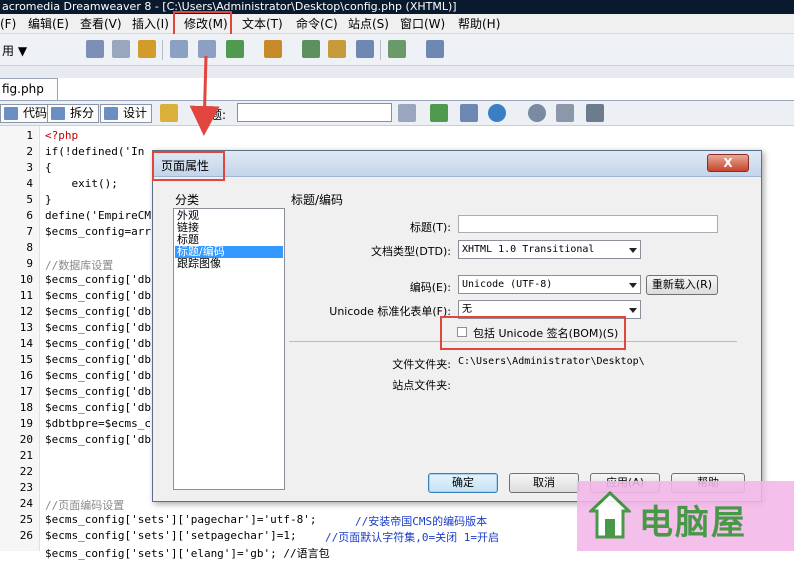  I want to click on watermark: 电脑屋, so click(685, 516).